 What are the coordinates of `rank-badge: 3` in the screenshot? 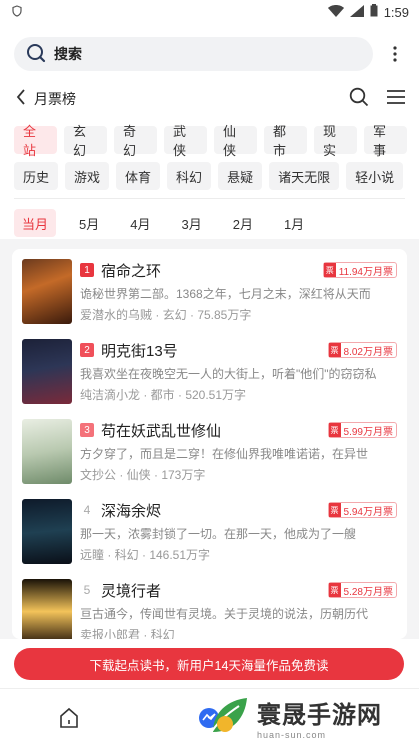 It's located at (87, 430).